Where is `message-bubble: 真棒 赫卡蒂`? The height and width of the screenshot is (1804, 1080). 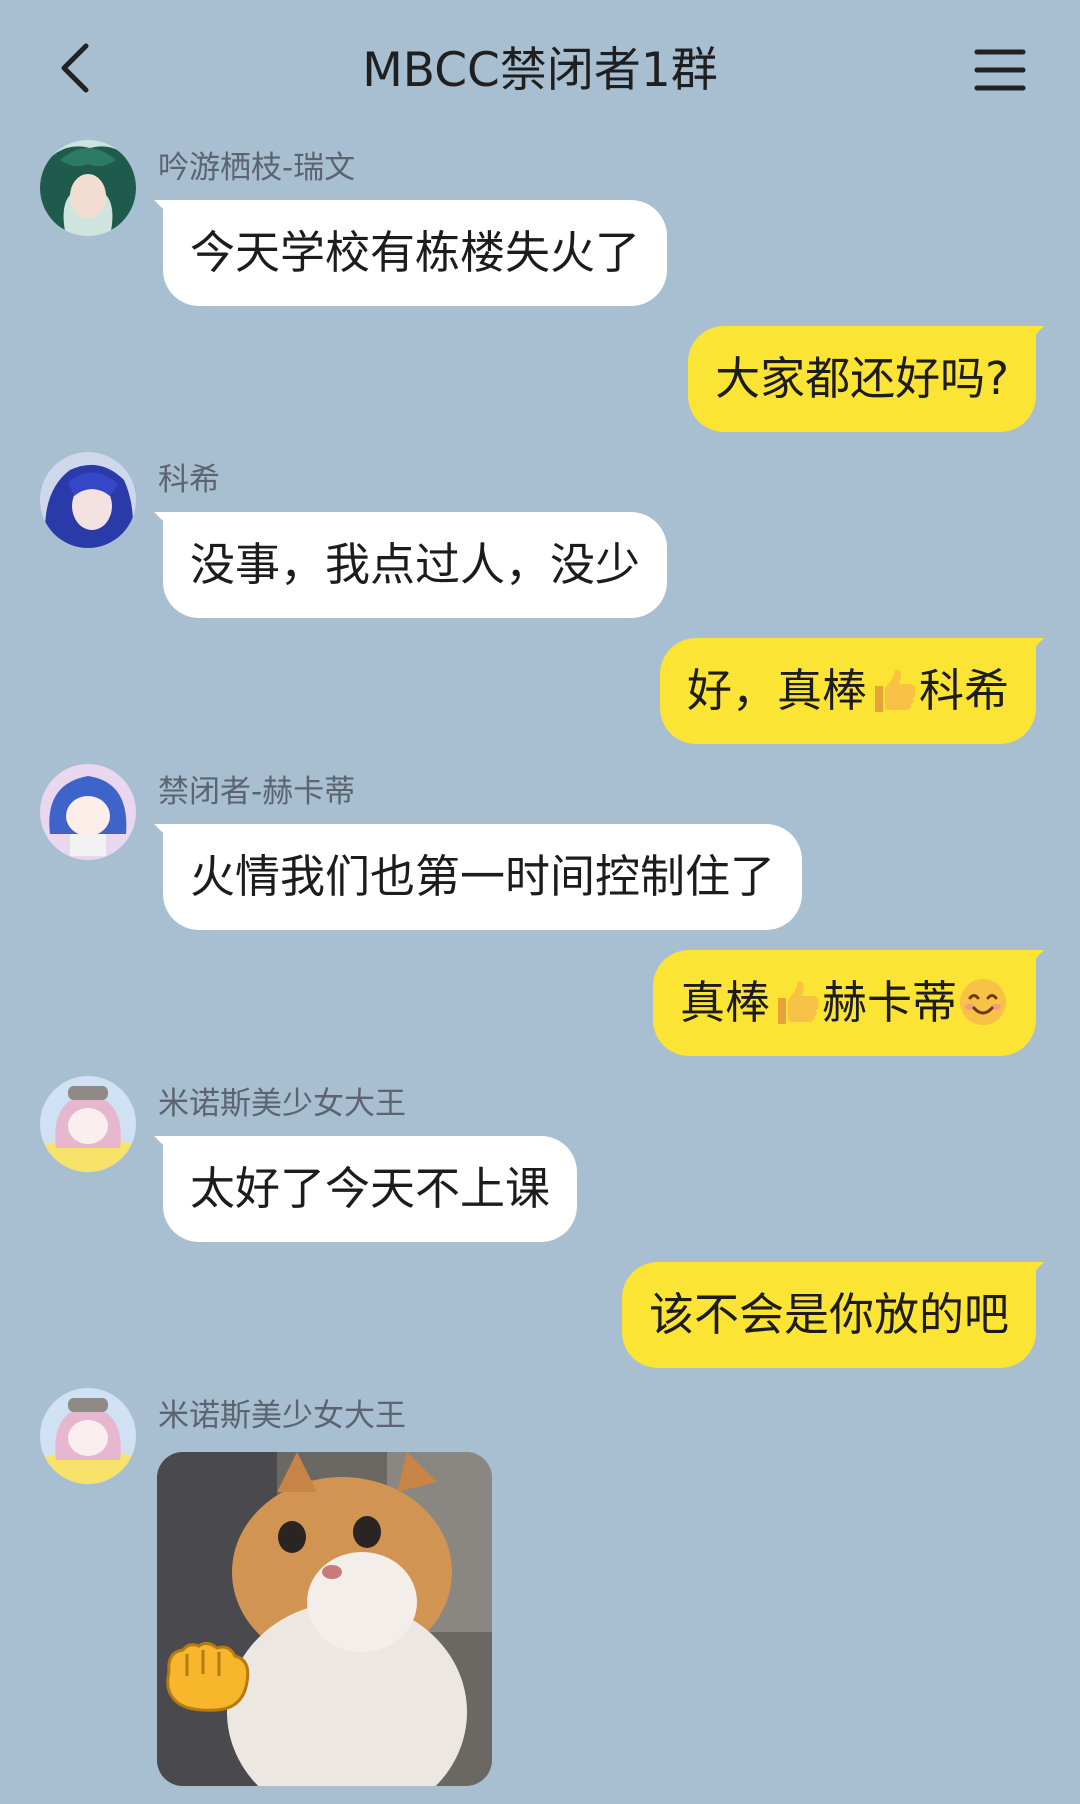
message-bubble: 真棒 赫卡蒂 is located at coordinates (844, 1003).